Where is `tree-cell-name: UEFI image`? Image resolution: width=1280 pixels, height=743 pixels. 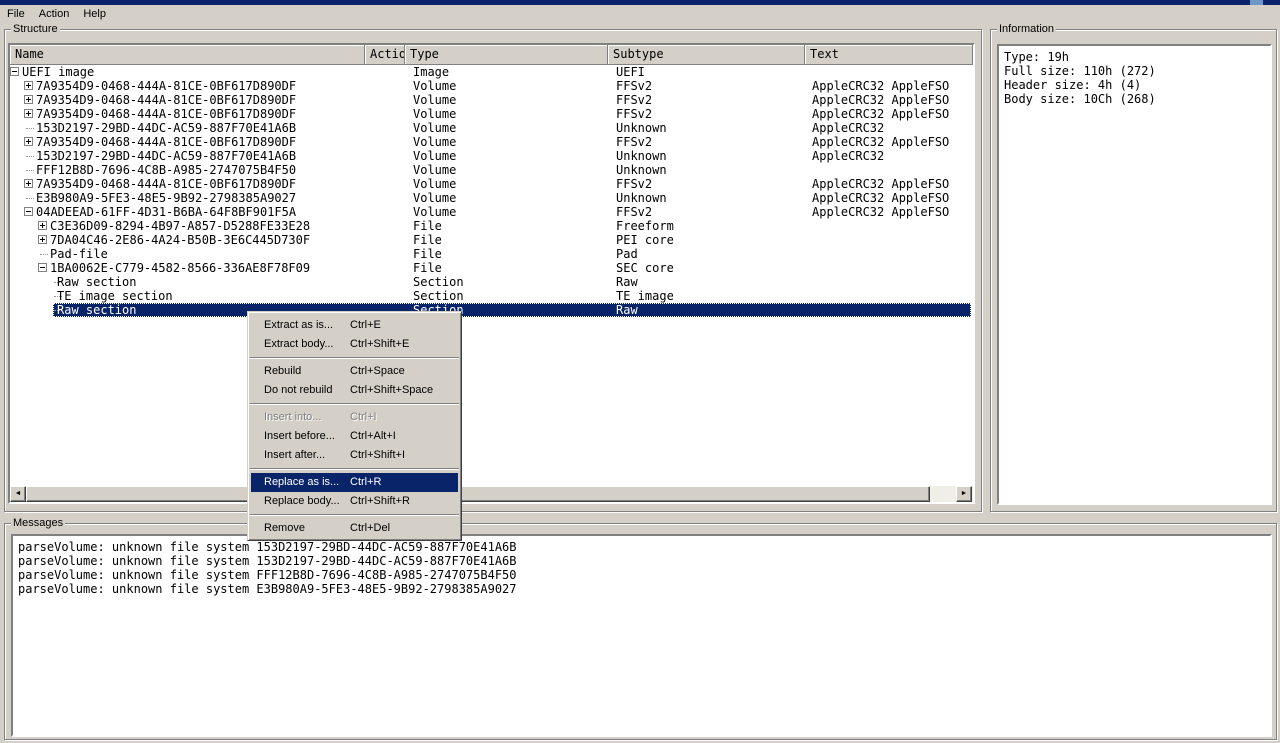 tree-cell-name: UEFI image is located at coordinates (58, 72).